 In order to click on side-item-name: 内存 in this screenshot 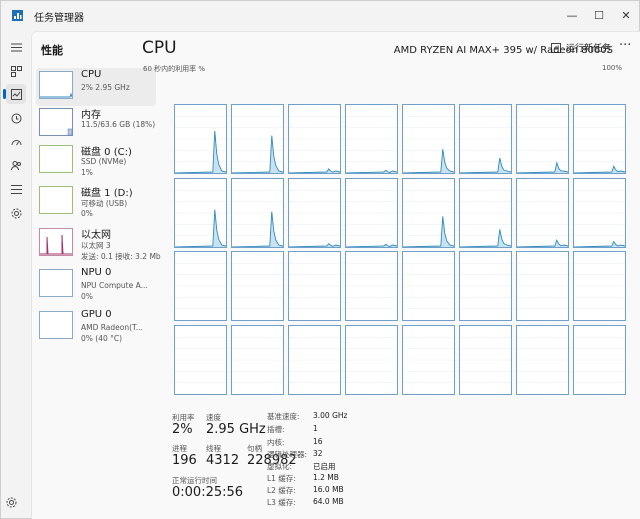, I will do `click(91, 115)`.